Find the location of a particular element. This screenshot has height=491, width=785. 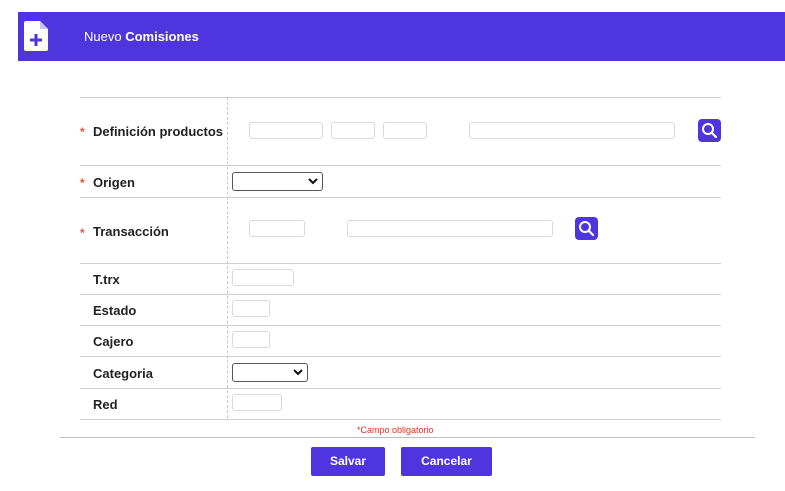

search-transaccion-button is located at coordinates (586, 228).